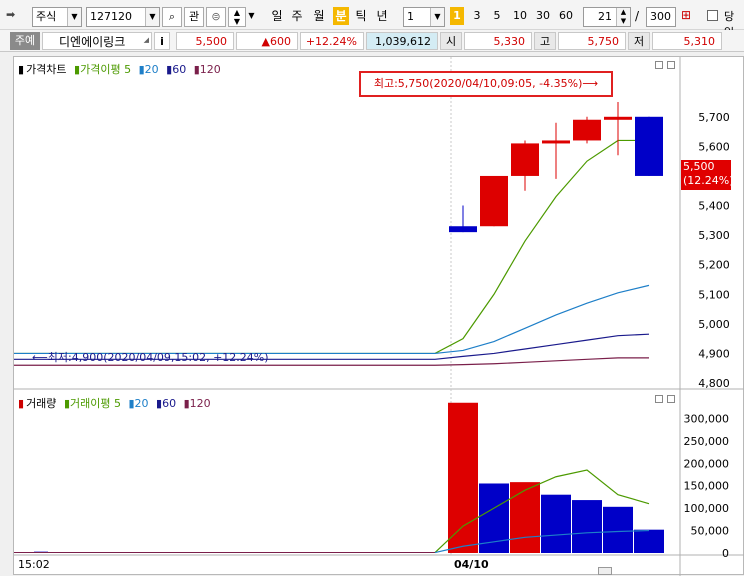 The image size is (744, 576). What do you see at coordinates (520, 16) in the screenshot?
I see `minute-10: 10` at bounding box center [520, 16].